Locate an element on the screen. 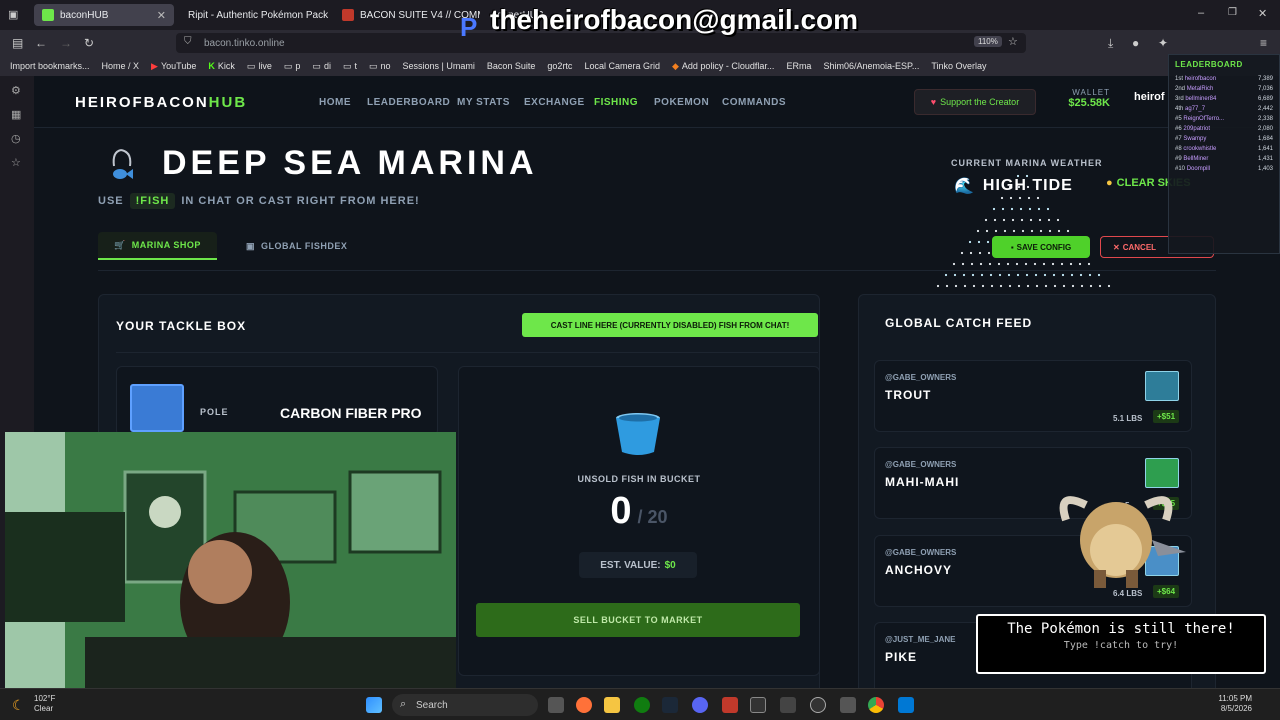  tab-list-icon: ▣ is located at coordinates (13, 14).